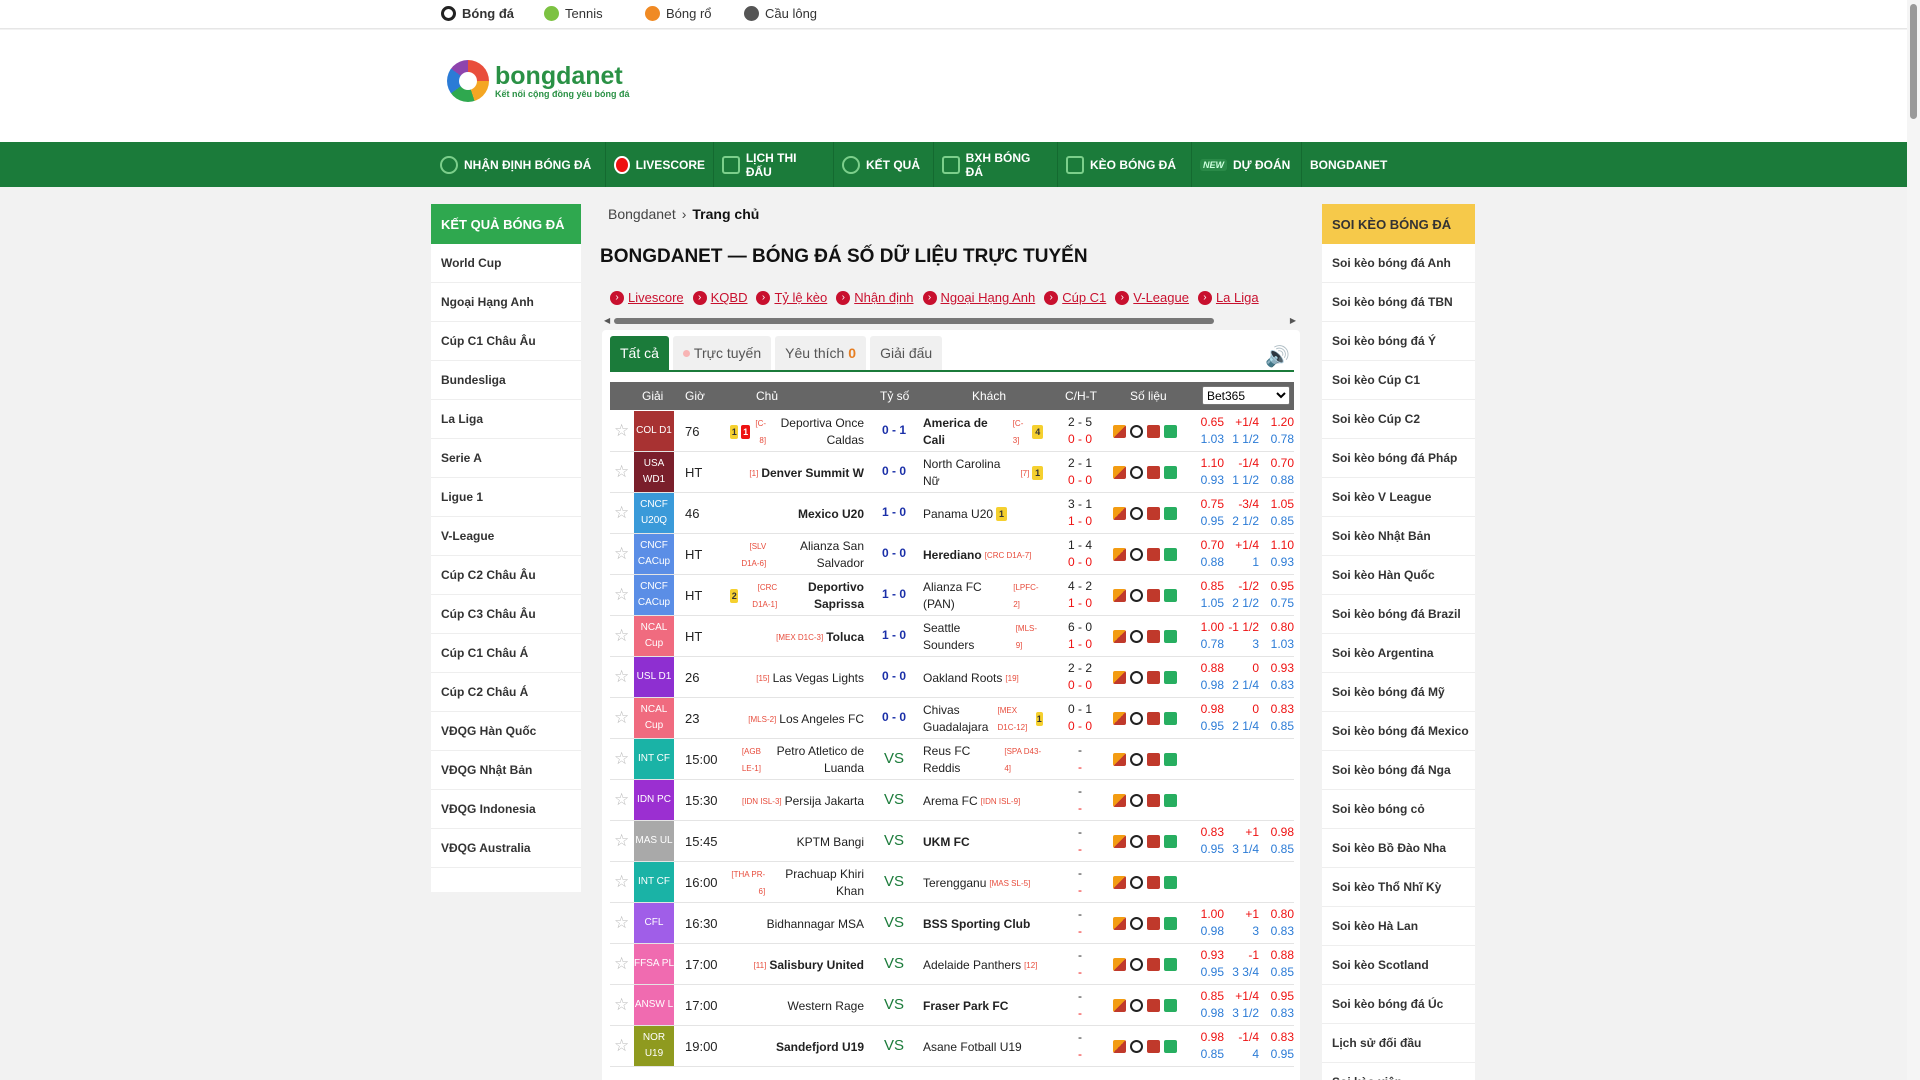 Image resolution: width=1920 pixels, height=1080 pixels. Describe the element at coordinates (1398, 341) in the screenshot. I see `sidebar-item-2: Soi kèo bóng đá Ý` at that location.